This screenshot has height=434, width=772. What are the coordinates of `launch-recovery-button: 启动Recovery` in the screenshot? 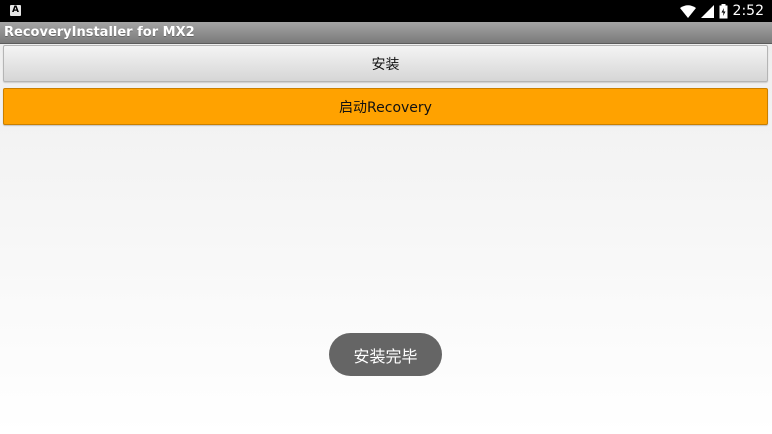 It's located at (385, 106).